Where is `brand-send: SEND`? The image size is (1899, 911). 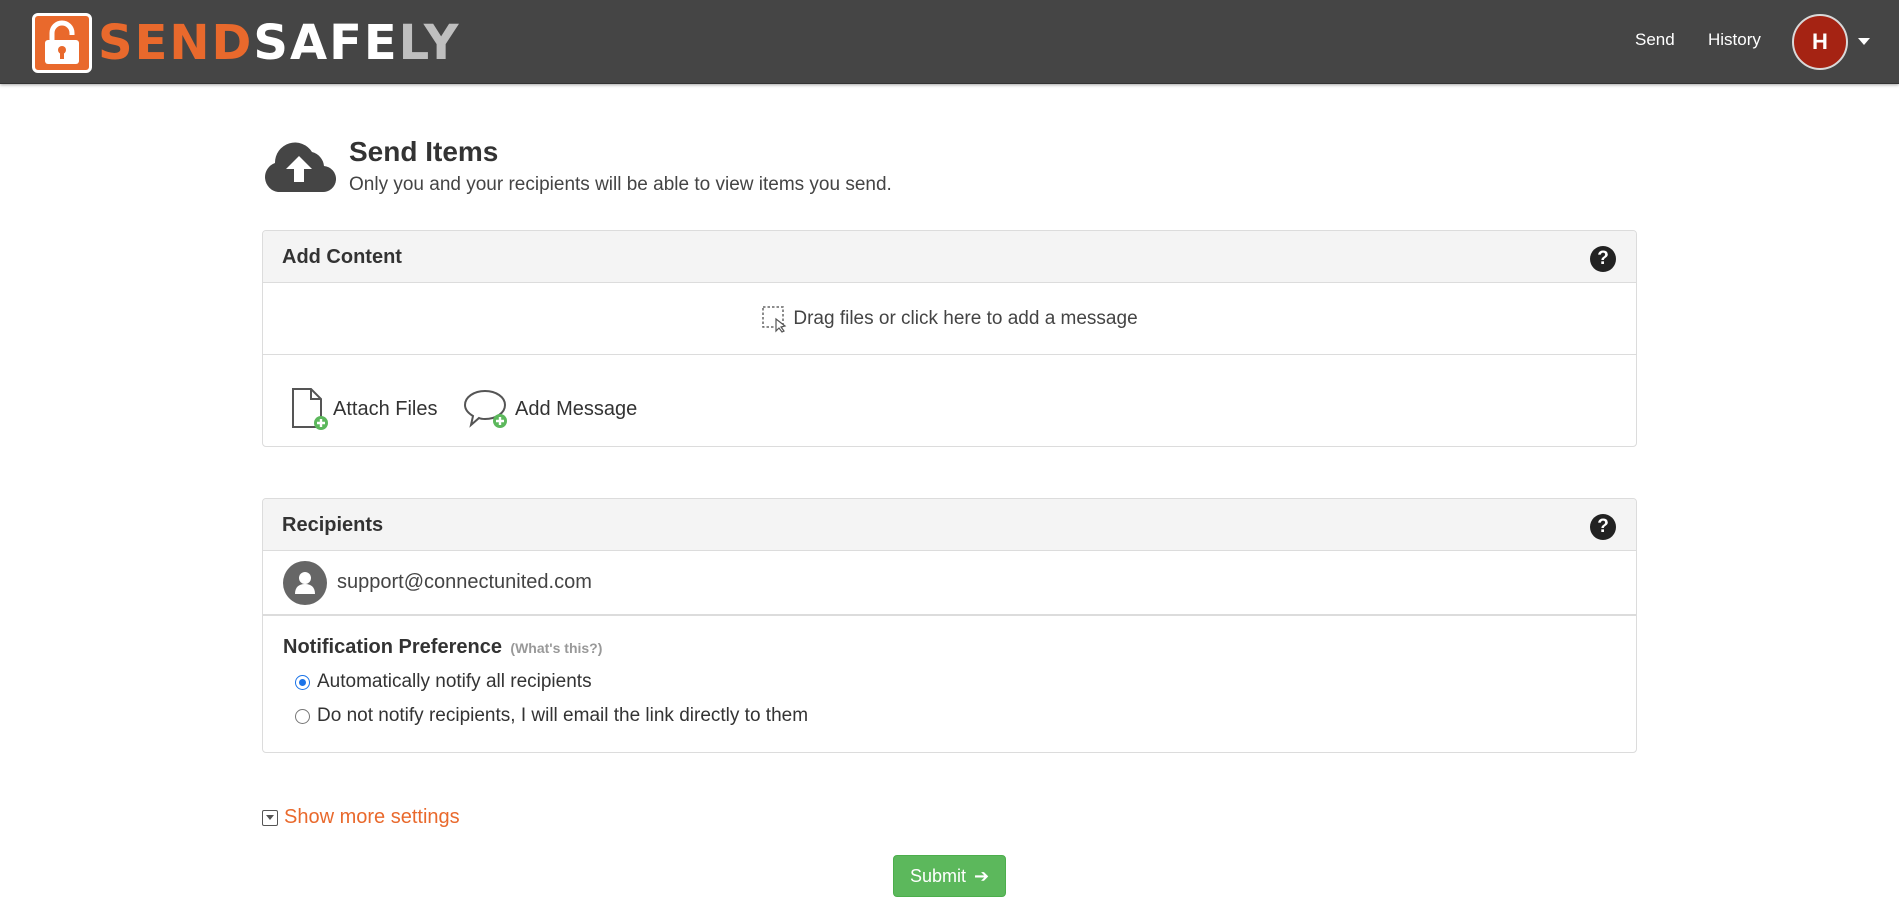
brand-send: SEND is located at coordinates (176, 43).